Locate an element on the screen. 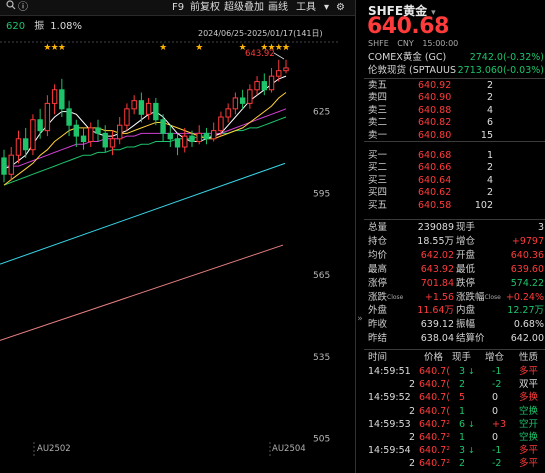 The image size is (545, 473). stat-label-text: 昨结 is located at coordinates (378, 339).